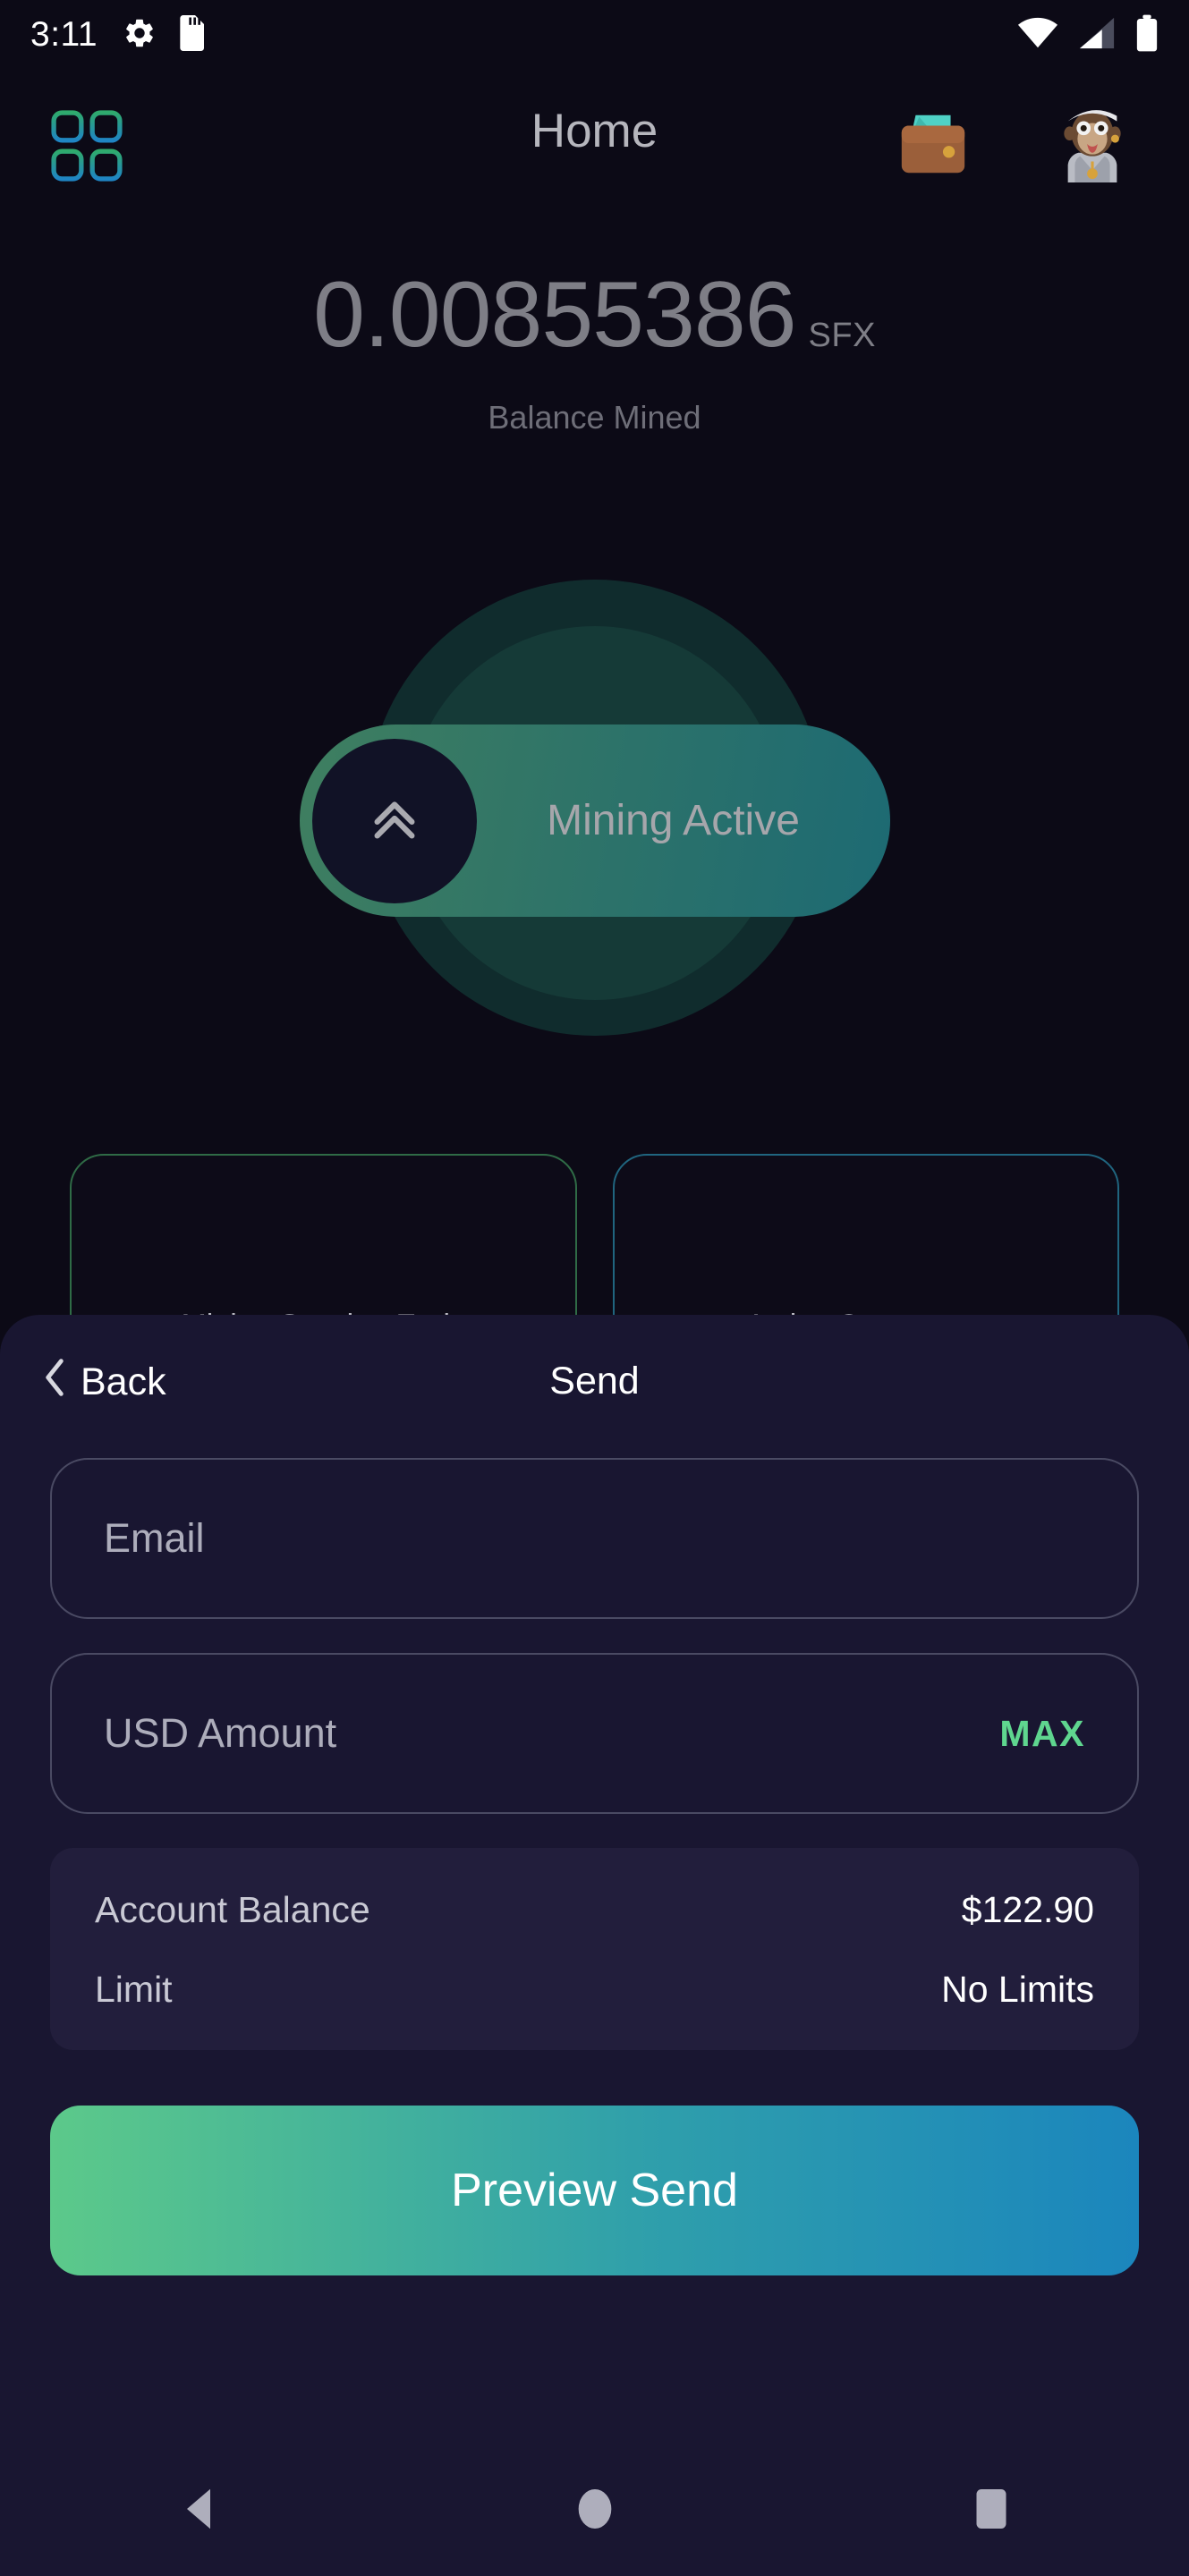 The image size is (1189, 2576). What do you see at coordinates (934, 143) in the screenshot?
I see `wallet-icon` at bounding box center [934, 143].